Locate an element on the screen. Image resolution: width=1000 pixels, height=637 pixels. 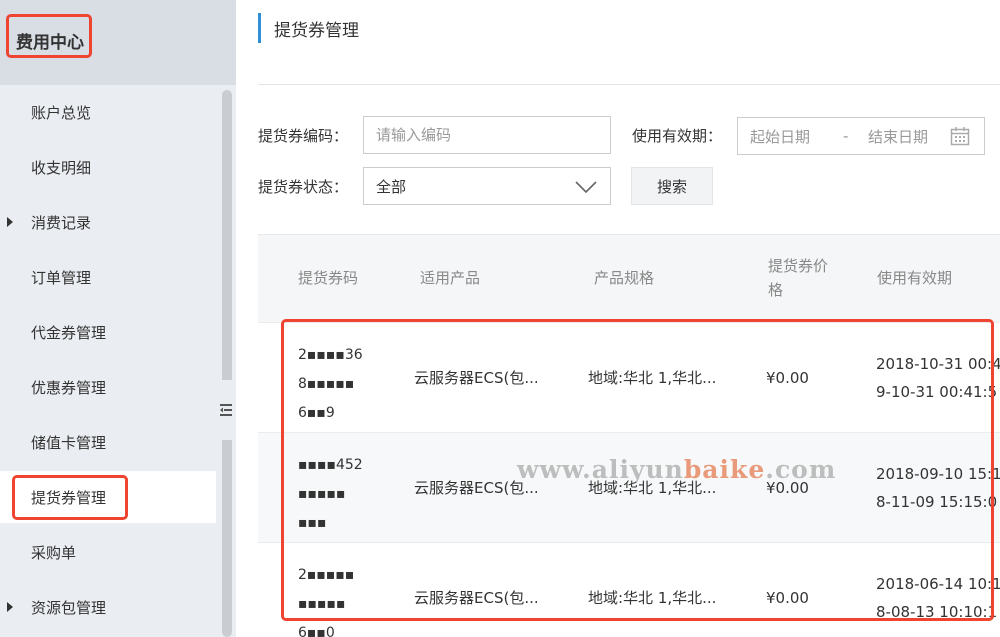
validity-period: 2018-09-10 15:1 8-11-09 15:15:0 is located at coordinates (938, 488).